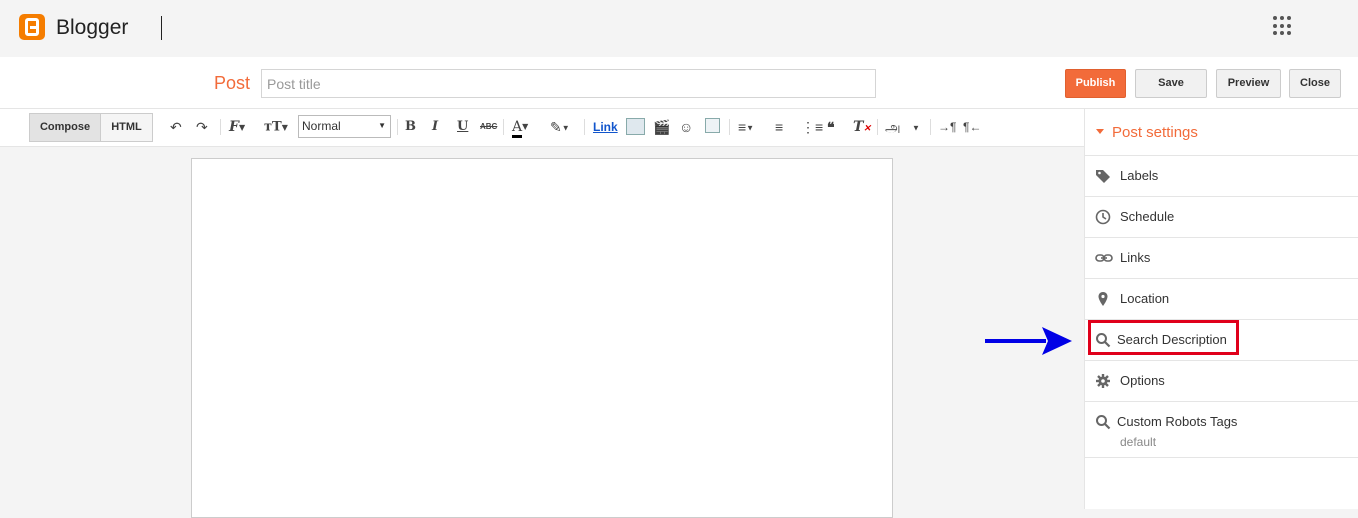 The width and height of the screenshot is (1358, 518). Describe the element at coordinates (1103, 299) in the screenshot. I see `location-pin-icon` at that location.